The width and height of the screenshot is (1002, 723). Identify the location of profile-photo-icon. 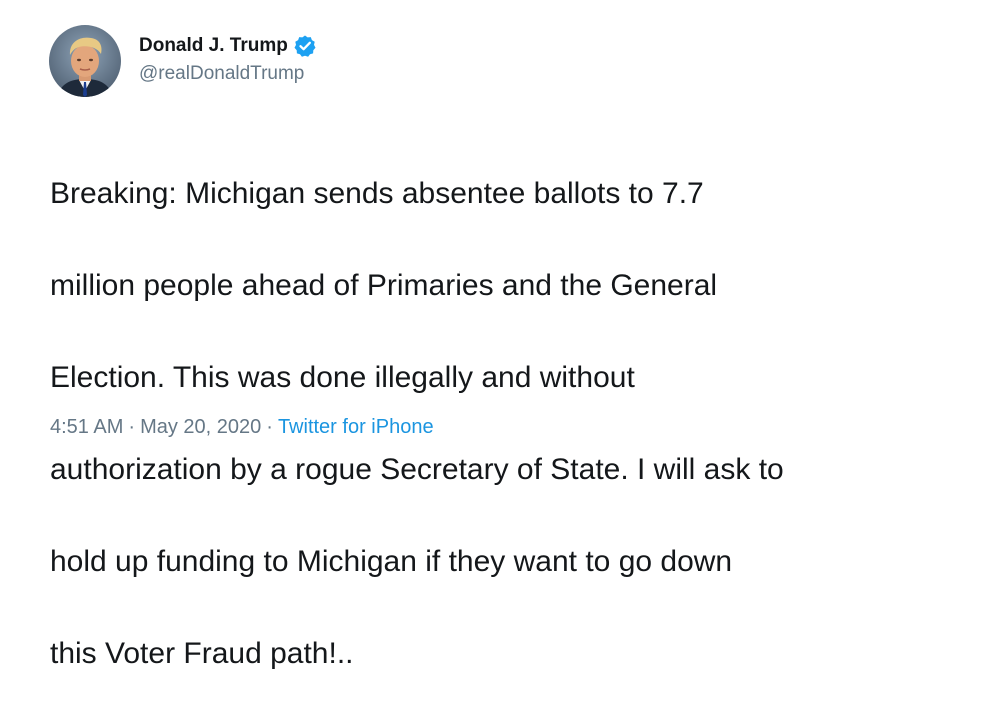
(85, 61).